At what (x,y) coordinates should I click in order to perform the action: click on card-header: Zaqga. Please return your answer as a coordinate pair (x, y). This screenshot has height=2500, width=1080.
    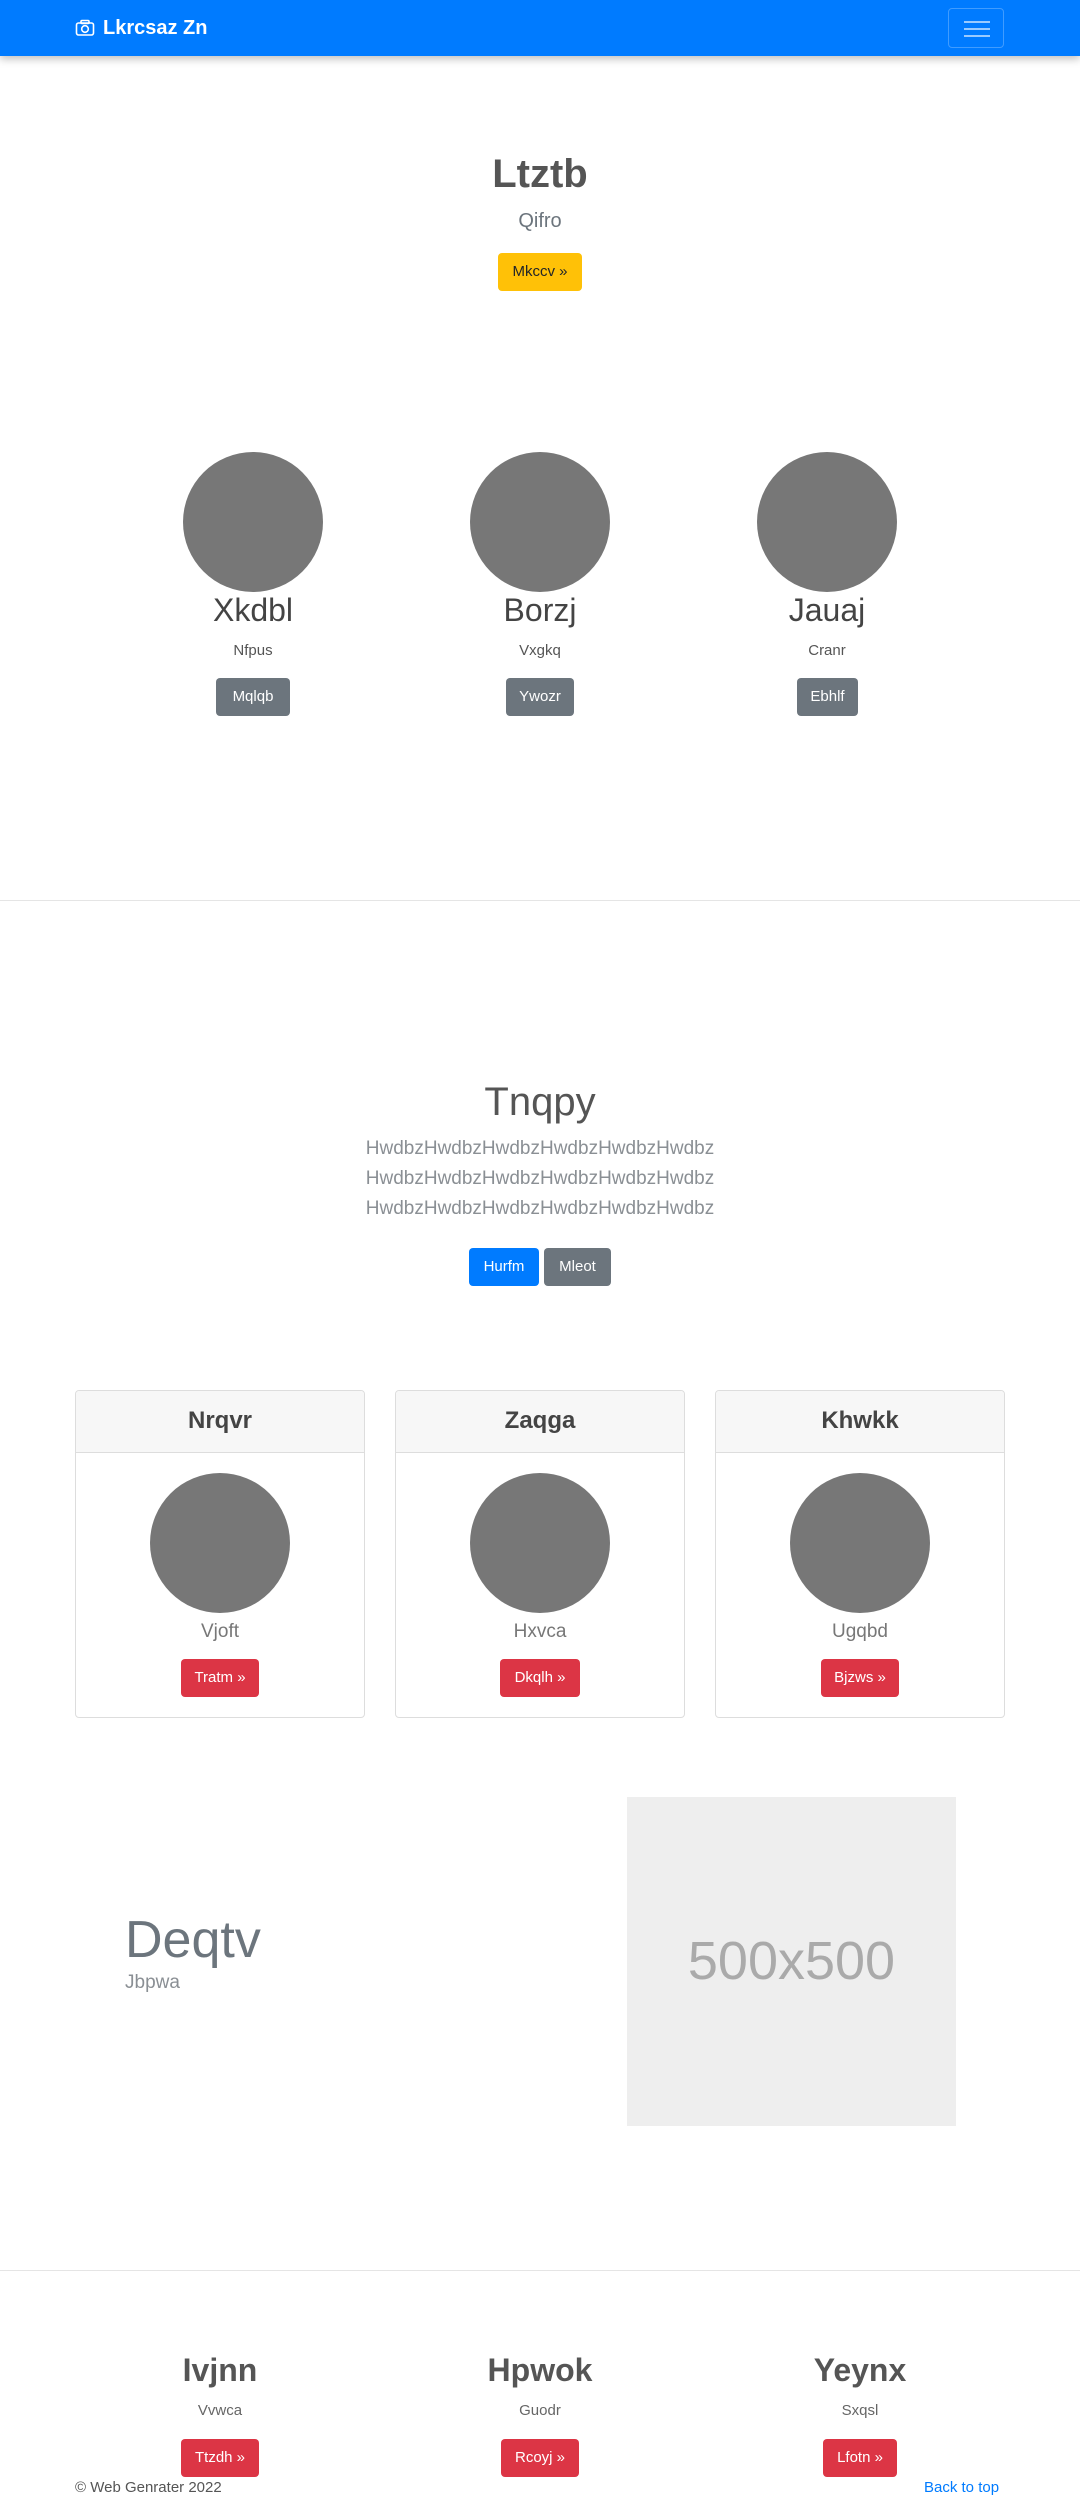
    Looking at the image, I should click on (540, 1422).